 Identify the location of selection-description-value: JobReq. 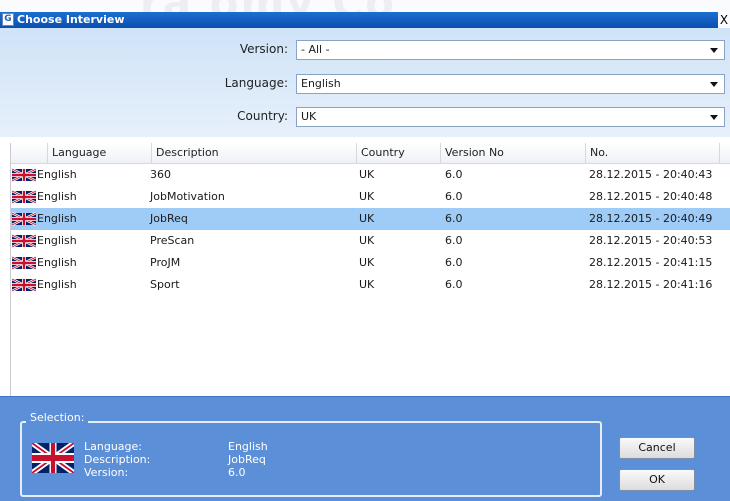
(247, 459).